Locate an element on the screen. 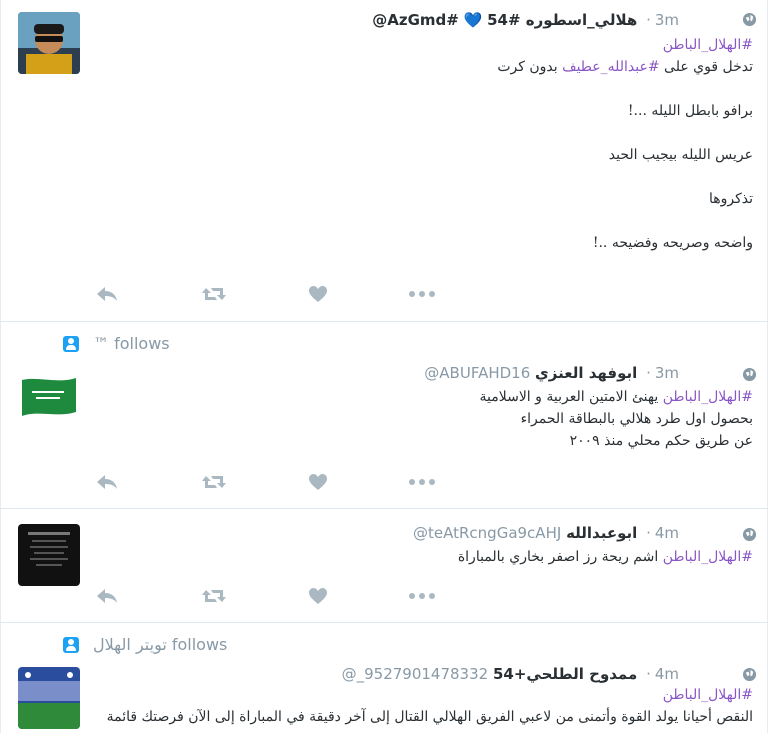 The width and height of the screenshot is (768, 733). user-handle: @AzGmd# is located at coordinates (415, 20).